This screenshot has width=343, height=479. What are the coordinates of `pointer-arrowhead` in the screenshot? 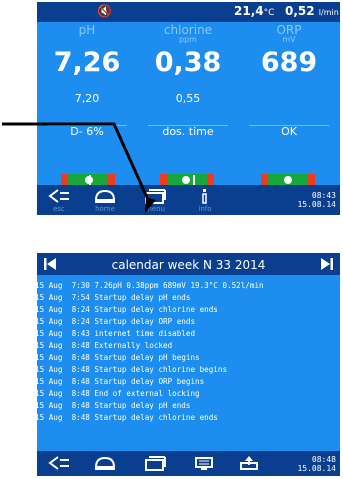 It's located at (150, 205).